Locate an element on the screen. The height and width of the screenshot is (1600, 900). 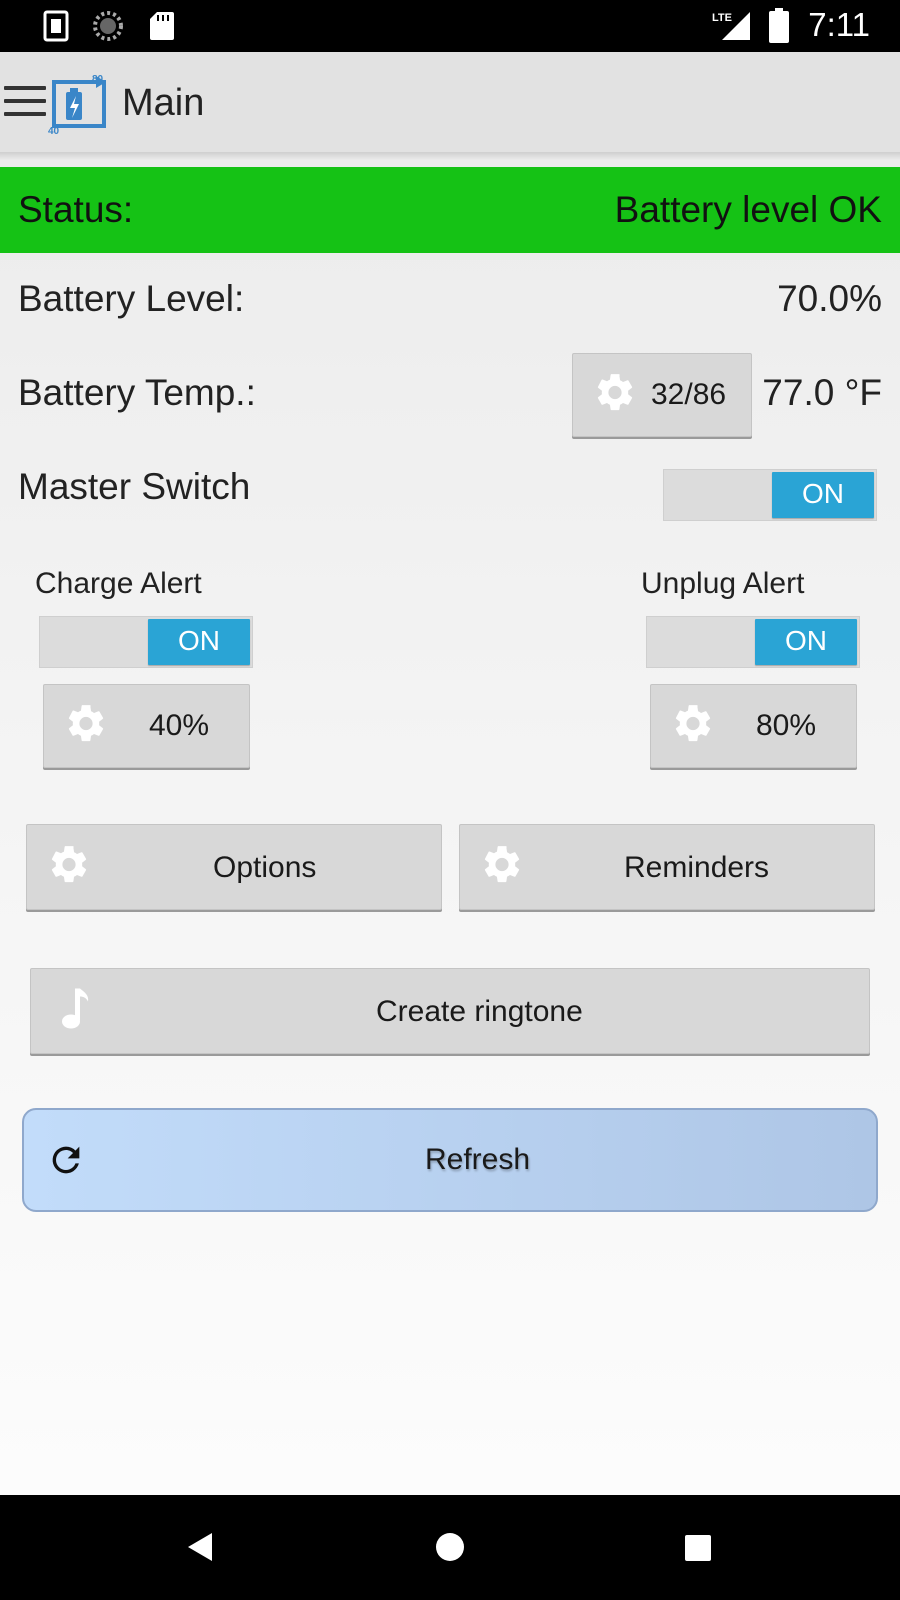
sync-icon is located at coordinates (108, 28).